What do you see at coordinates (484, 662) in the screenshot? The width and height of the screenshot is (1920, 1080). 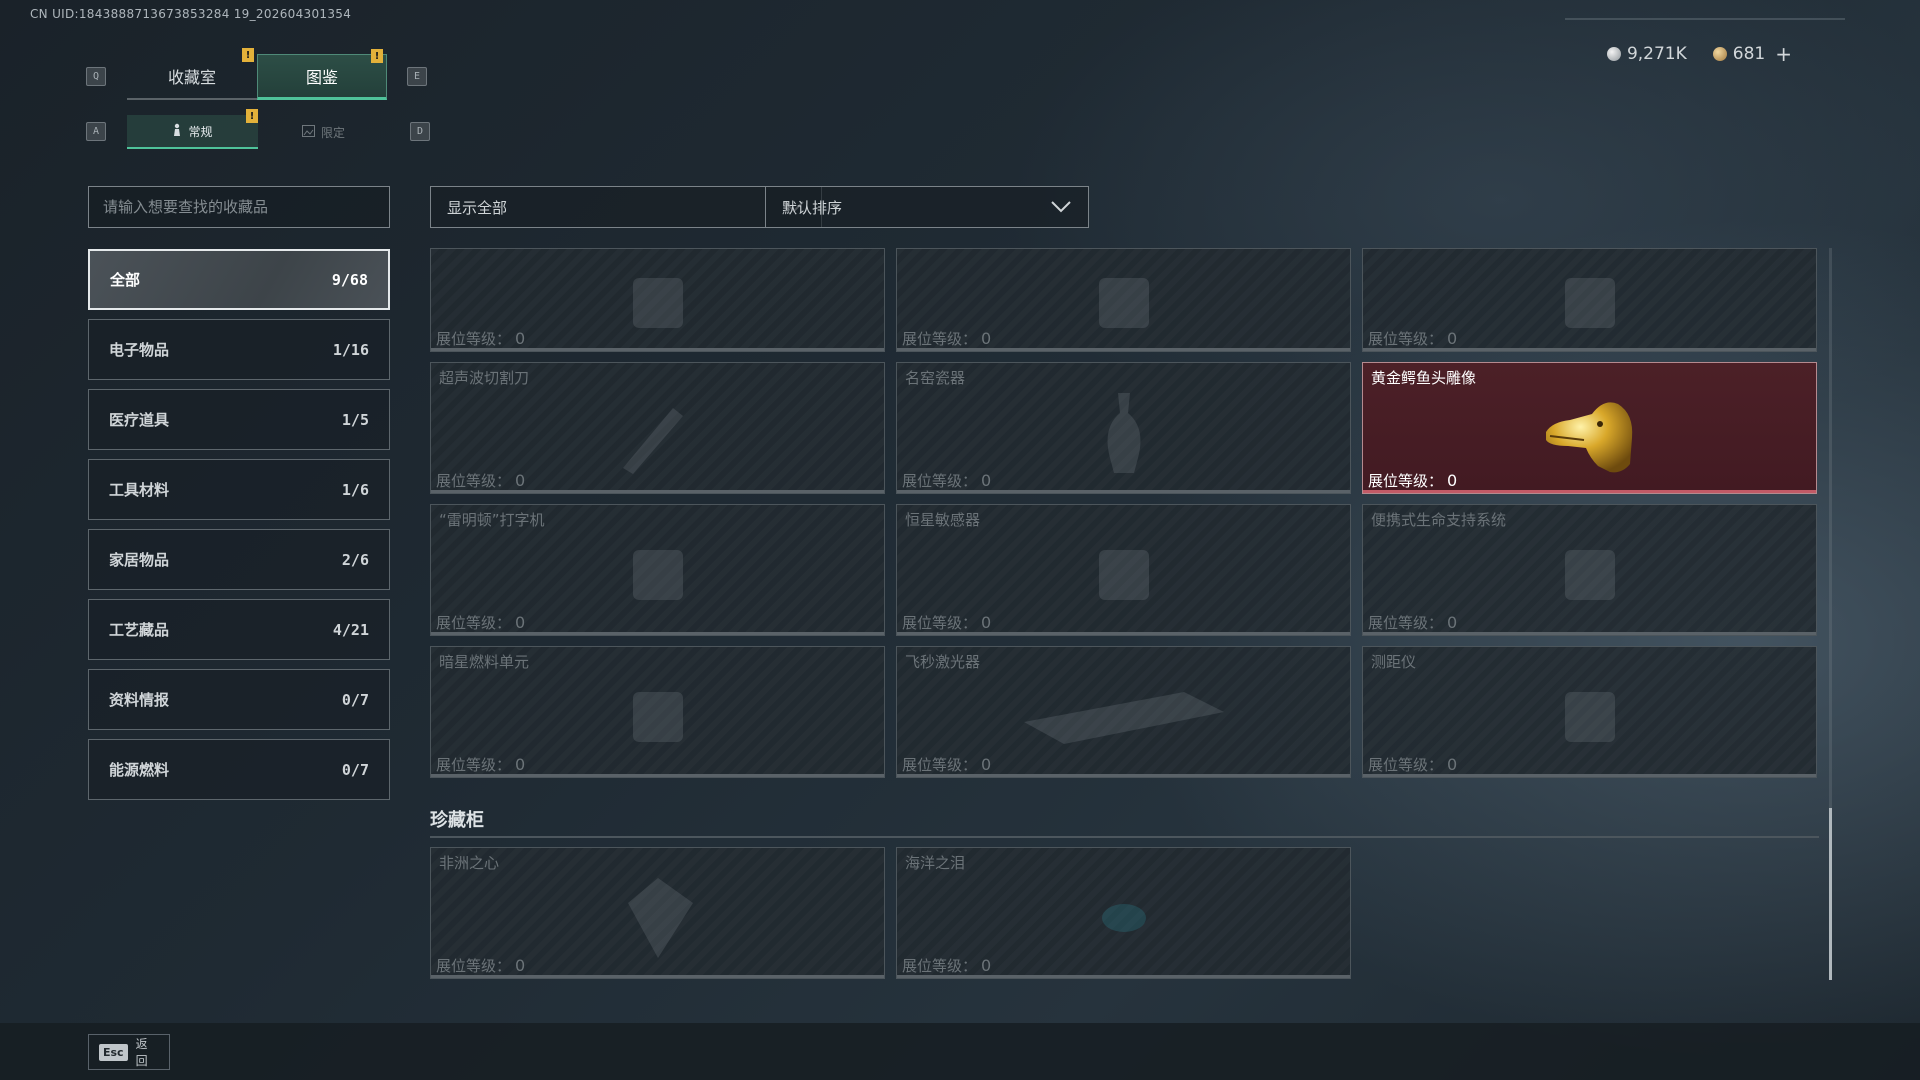 I see `item-name: 暗星燃料单元` at bounding box center [484, 662].